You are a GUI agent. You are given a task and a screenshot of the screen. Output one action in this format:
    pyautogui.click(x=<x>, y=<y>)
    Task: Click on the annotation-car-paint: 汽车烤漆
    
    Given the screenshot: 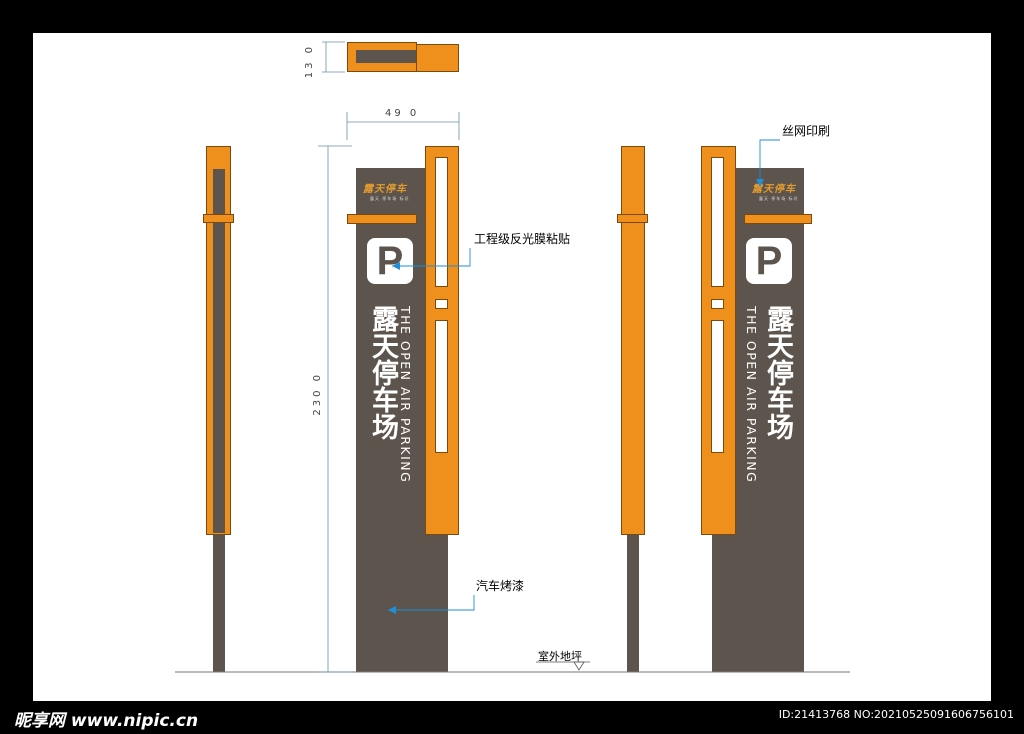 What is the action you would take?
    pyautogui.click(x=500, y=586)
    